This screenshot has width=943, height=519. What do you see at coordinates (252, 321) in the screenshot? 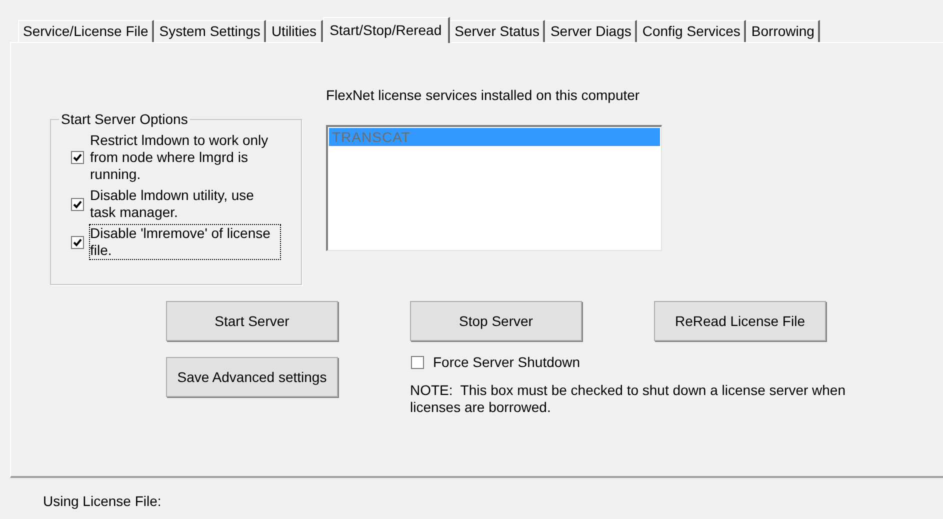
I see `start-server-button: Start Server` at bounding box center [252, 321].